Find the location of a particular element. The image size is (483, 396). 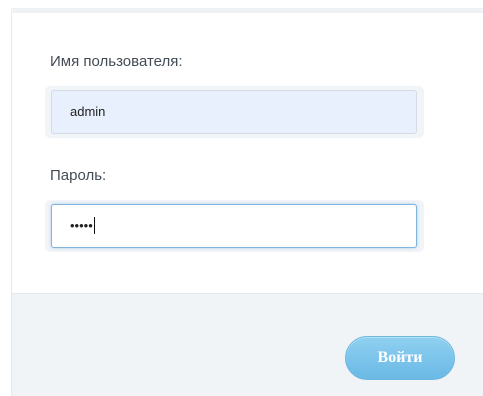

password-label: Пароль: is located at coordinates (78, 175).